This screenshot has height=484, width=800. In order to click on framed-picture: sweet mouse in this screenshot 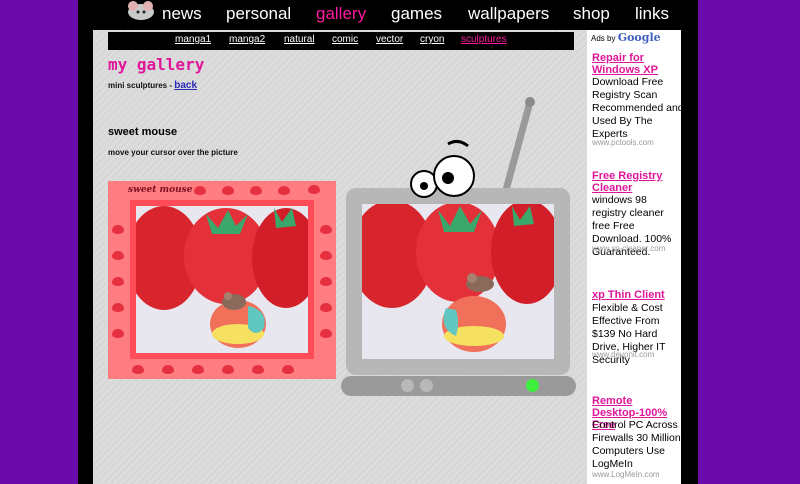, I will do `click(222, 280)`.